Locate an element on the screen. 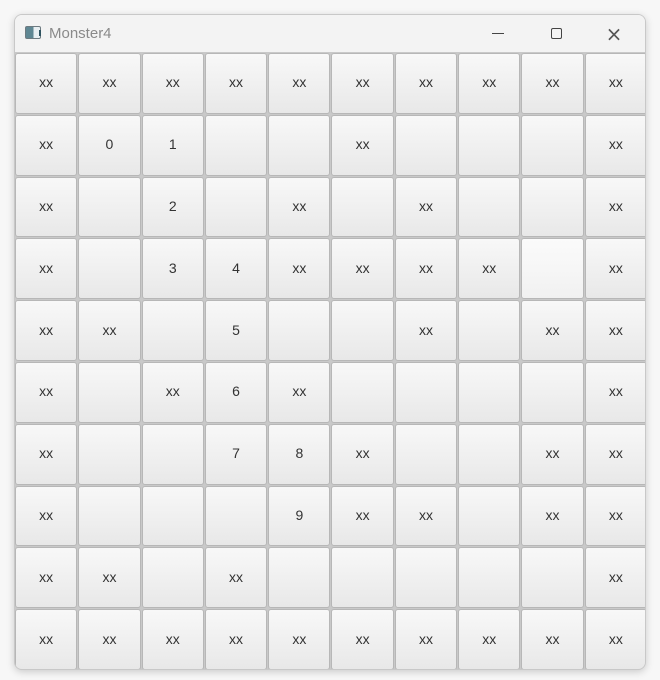 Image resolution: width=660 pixels, height=680 pixels. grid-button-r6-c1 is located at coordinates (109, 454).